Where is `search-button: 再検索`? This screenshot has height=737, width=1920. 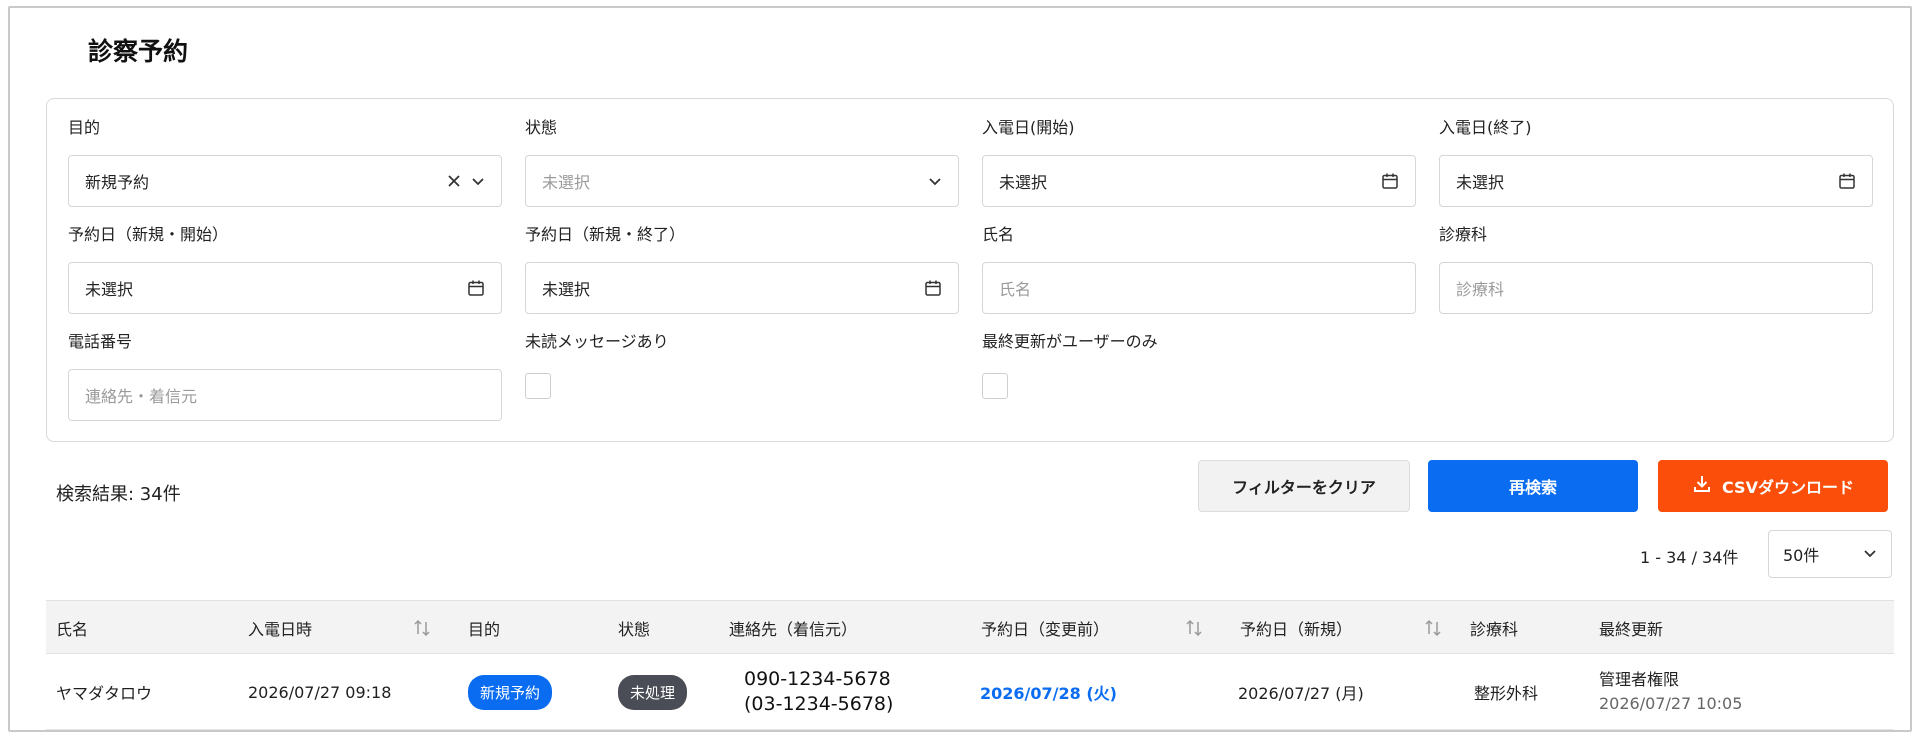
search-button: 再検索 is located at coordinates (1533, 486).